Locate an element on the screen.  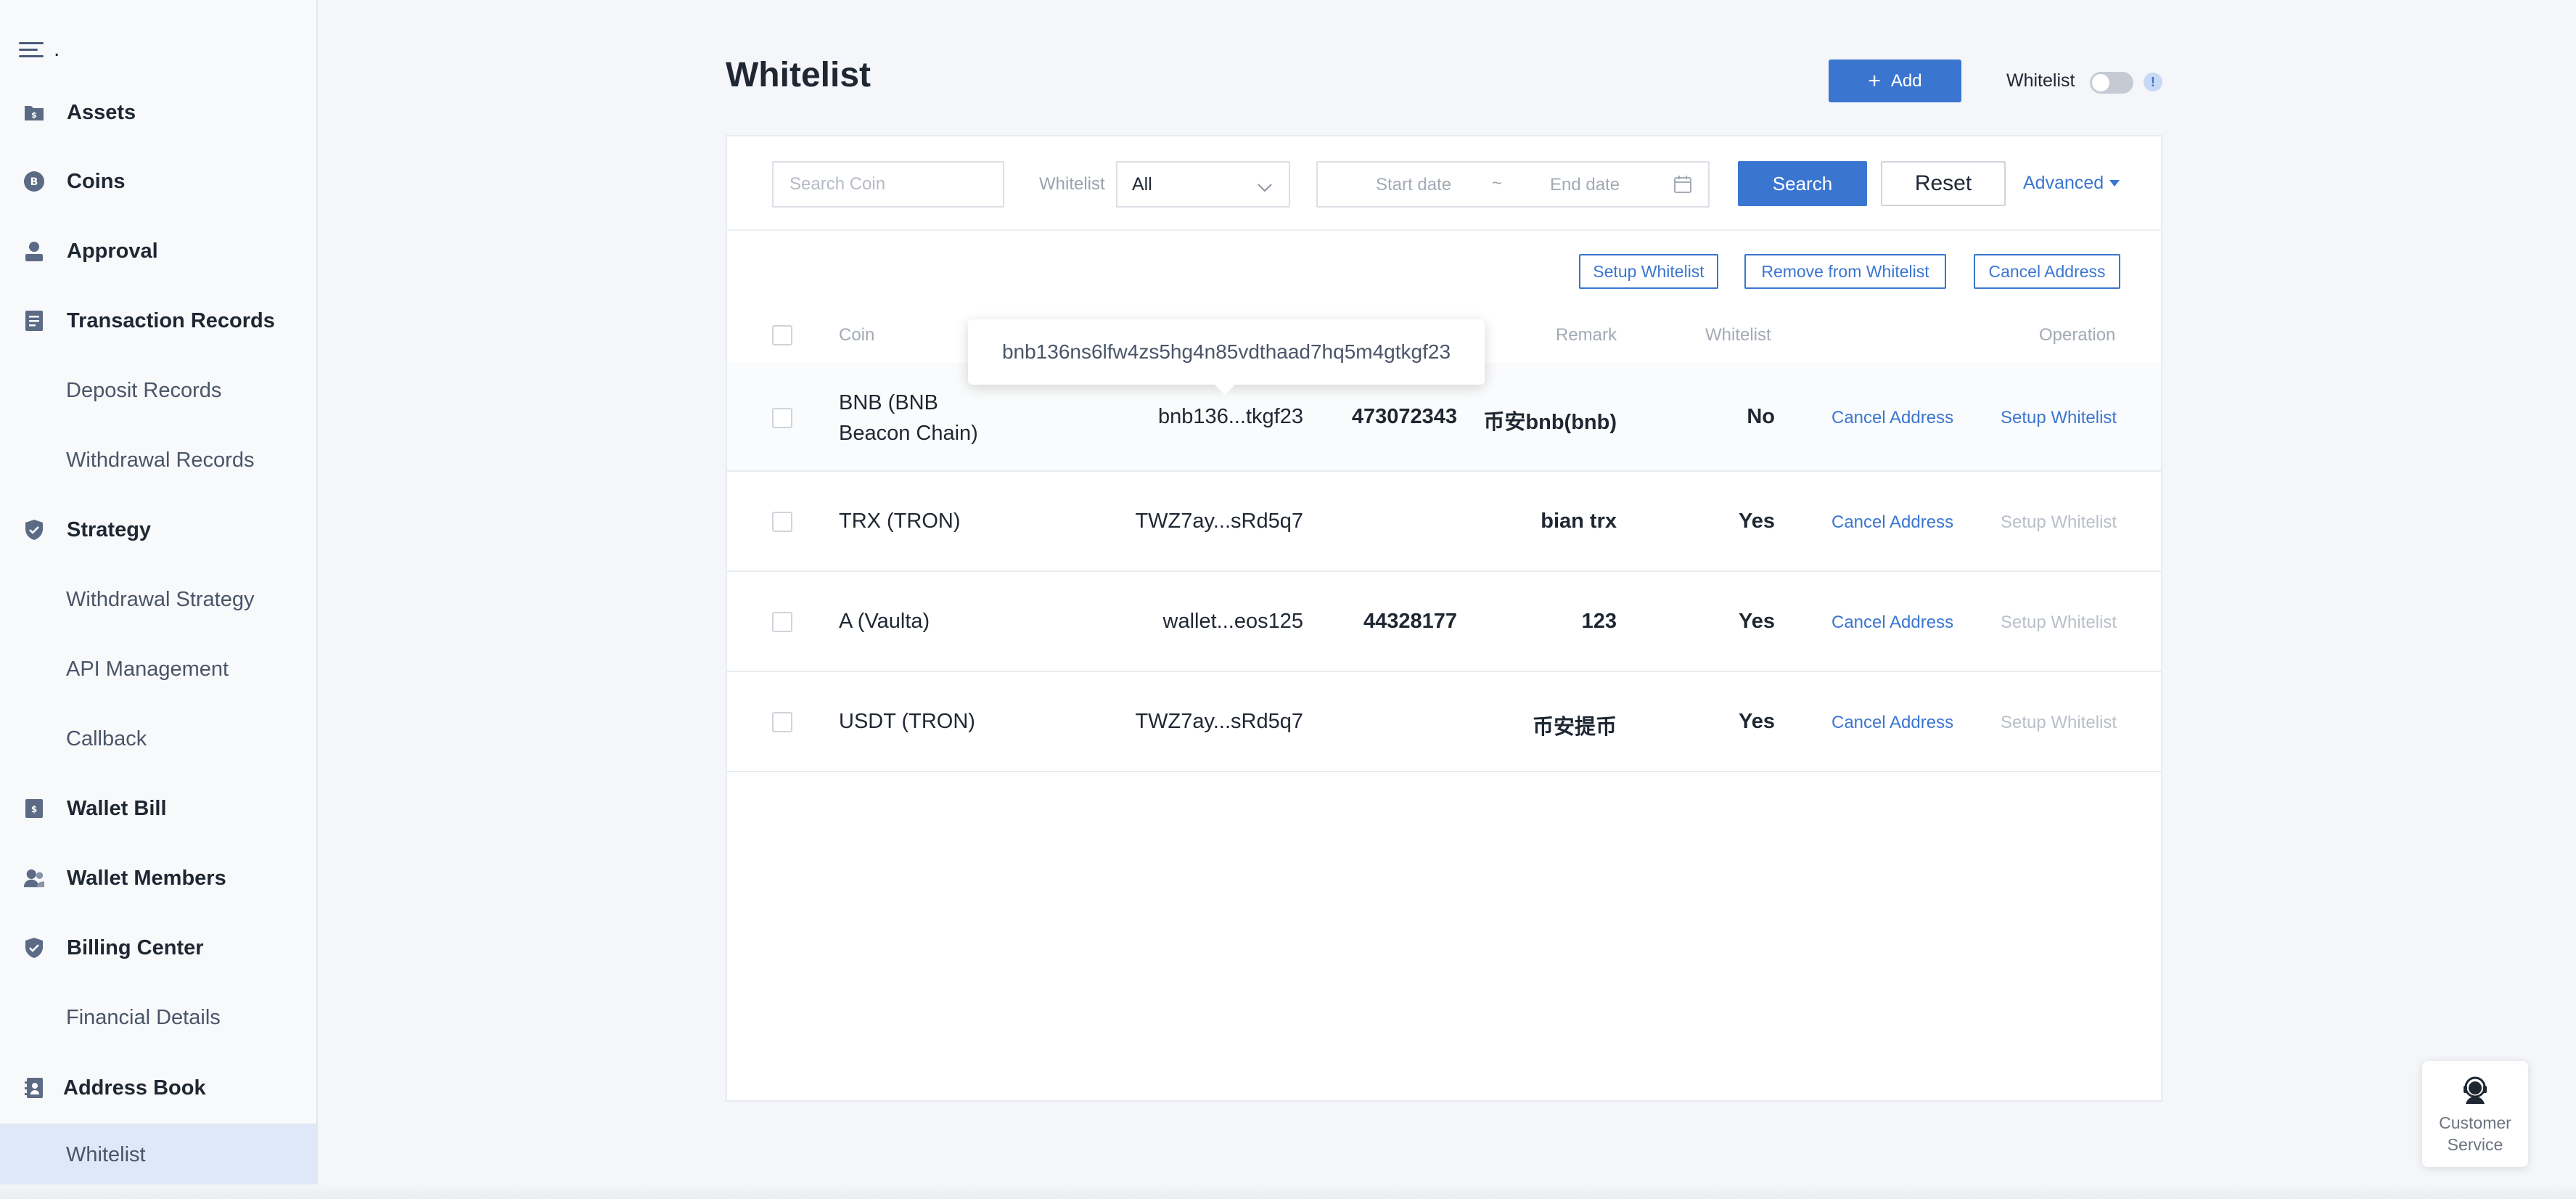
customer-service-label: Customer Service is located at coordinates (2475, 1133).